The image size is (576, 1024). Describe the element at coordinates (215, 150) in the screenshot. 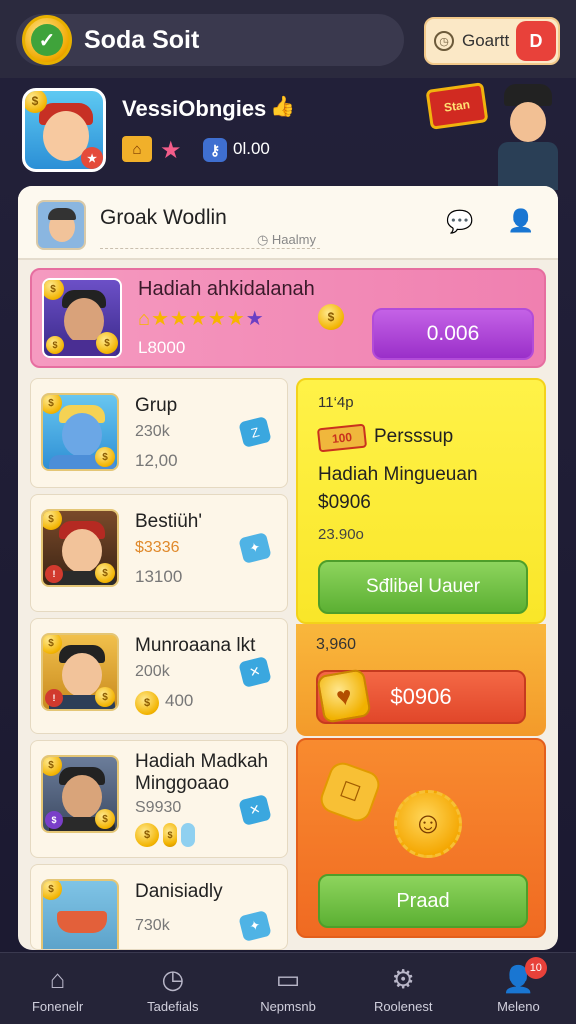

I see `key-icon: ⚷` at that location.